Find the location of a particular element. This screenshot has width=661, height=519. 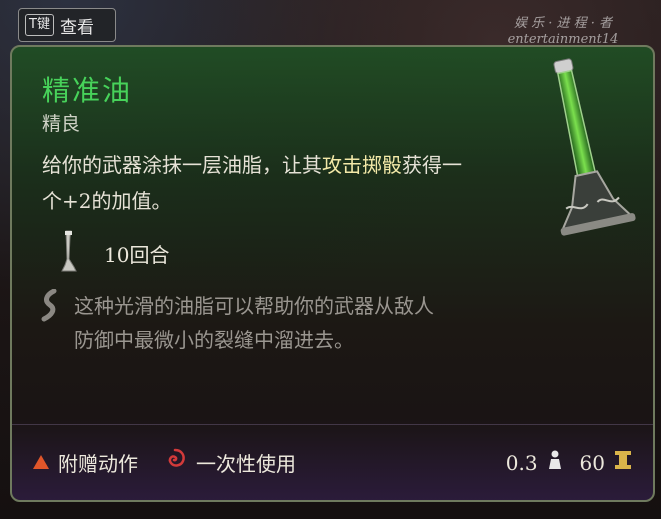

price-value: 60 is located at coordinates (592, 462).